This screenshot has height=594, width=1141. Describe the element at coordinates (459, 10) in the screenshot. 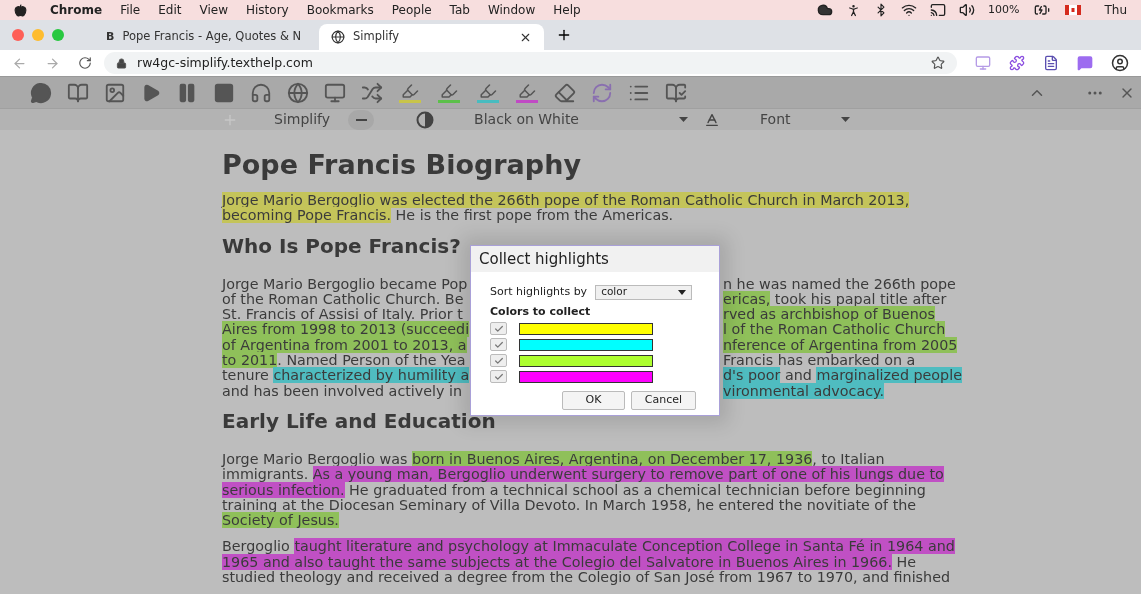

I see `menu-item: Tab` at that location.